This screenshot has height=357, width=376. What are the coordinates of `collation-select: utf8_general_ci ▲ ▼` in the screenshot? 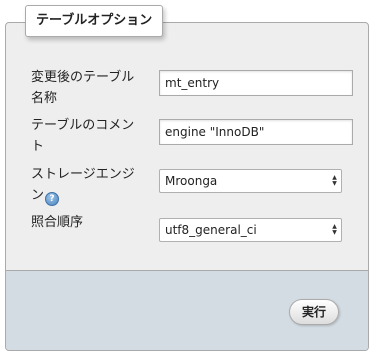 It's located at (250, 230).